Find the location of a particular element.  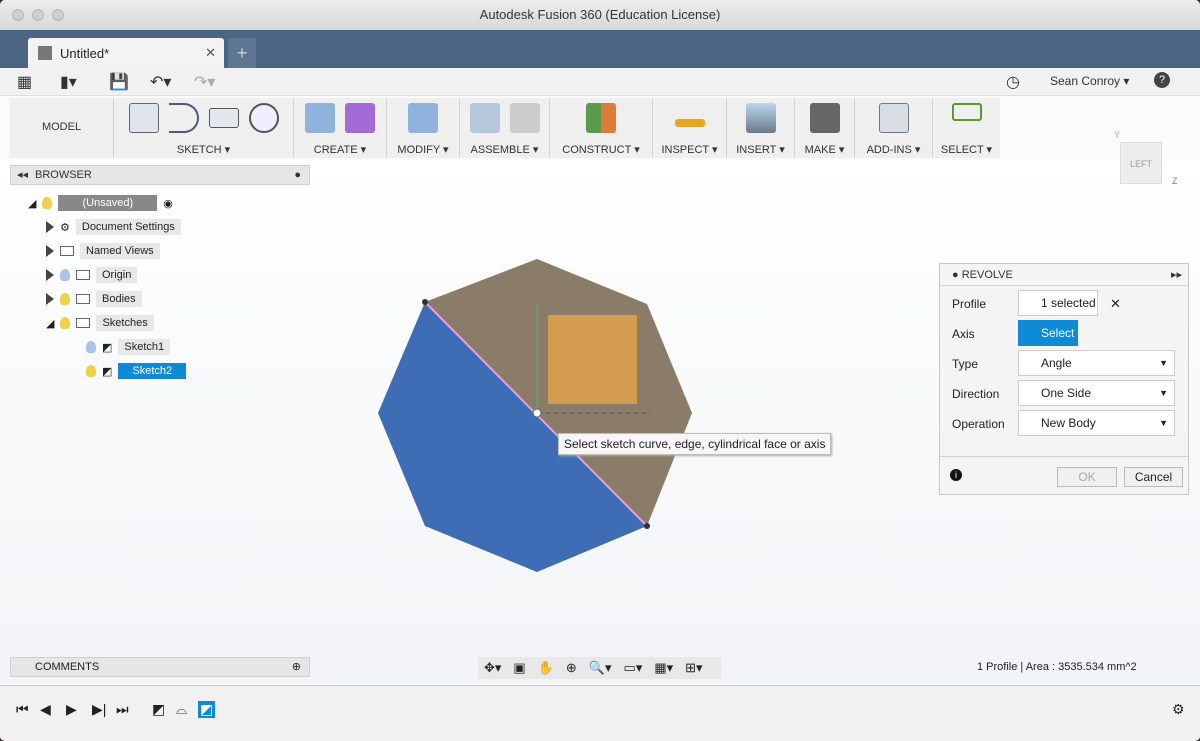

clear-selection-icon: ✕ is located at coordinates (1115, 304).